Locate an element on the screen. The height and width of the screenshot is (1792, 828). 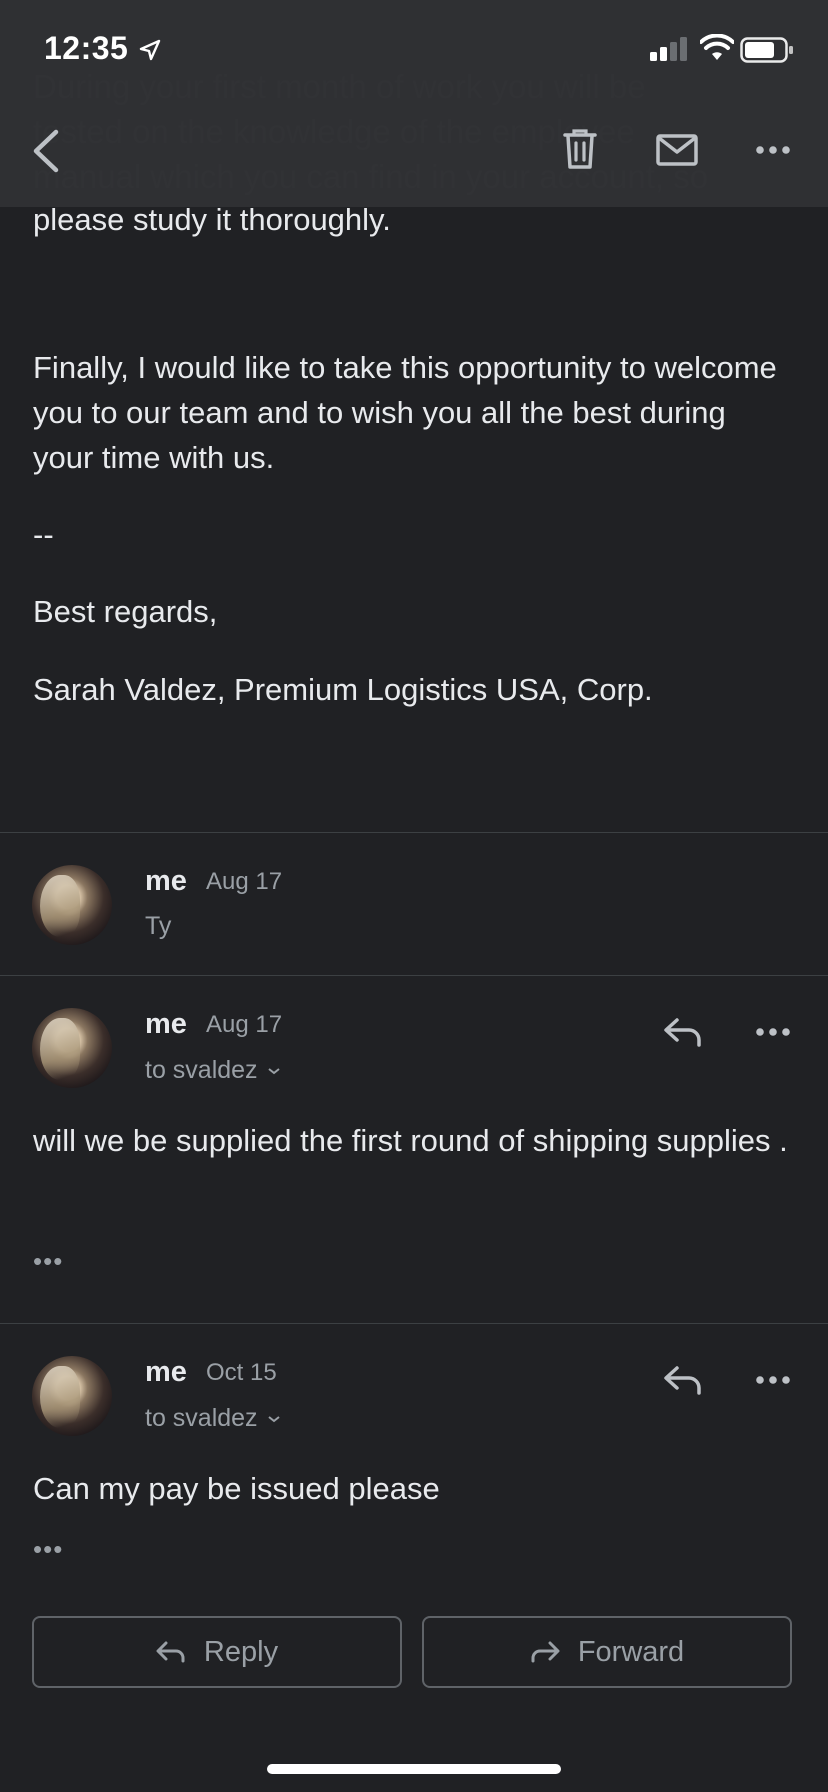
home-indicator is located at coordinates (414, 1769).